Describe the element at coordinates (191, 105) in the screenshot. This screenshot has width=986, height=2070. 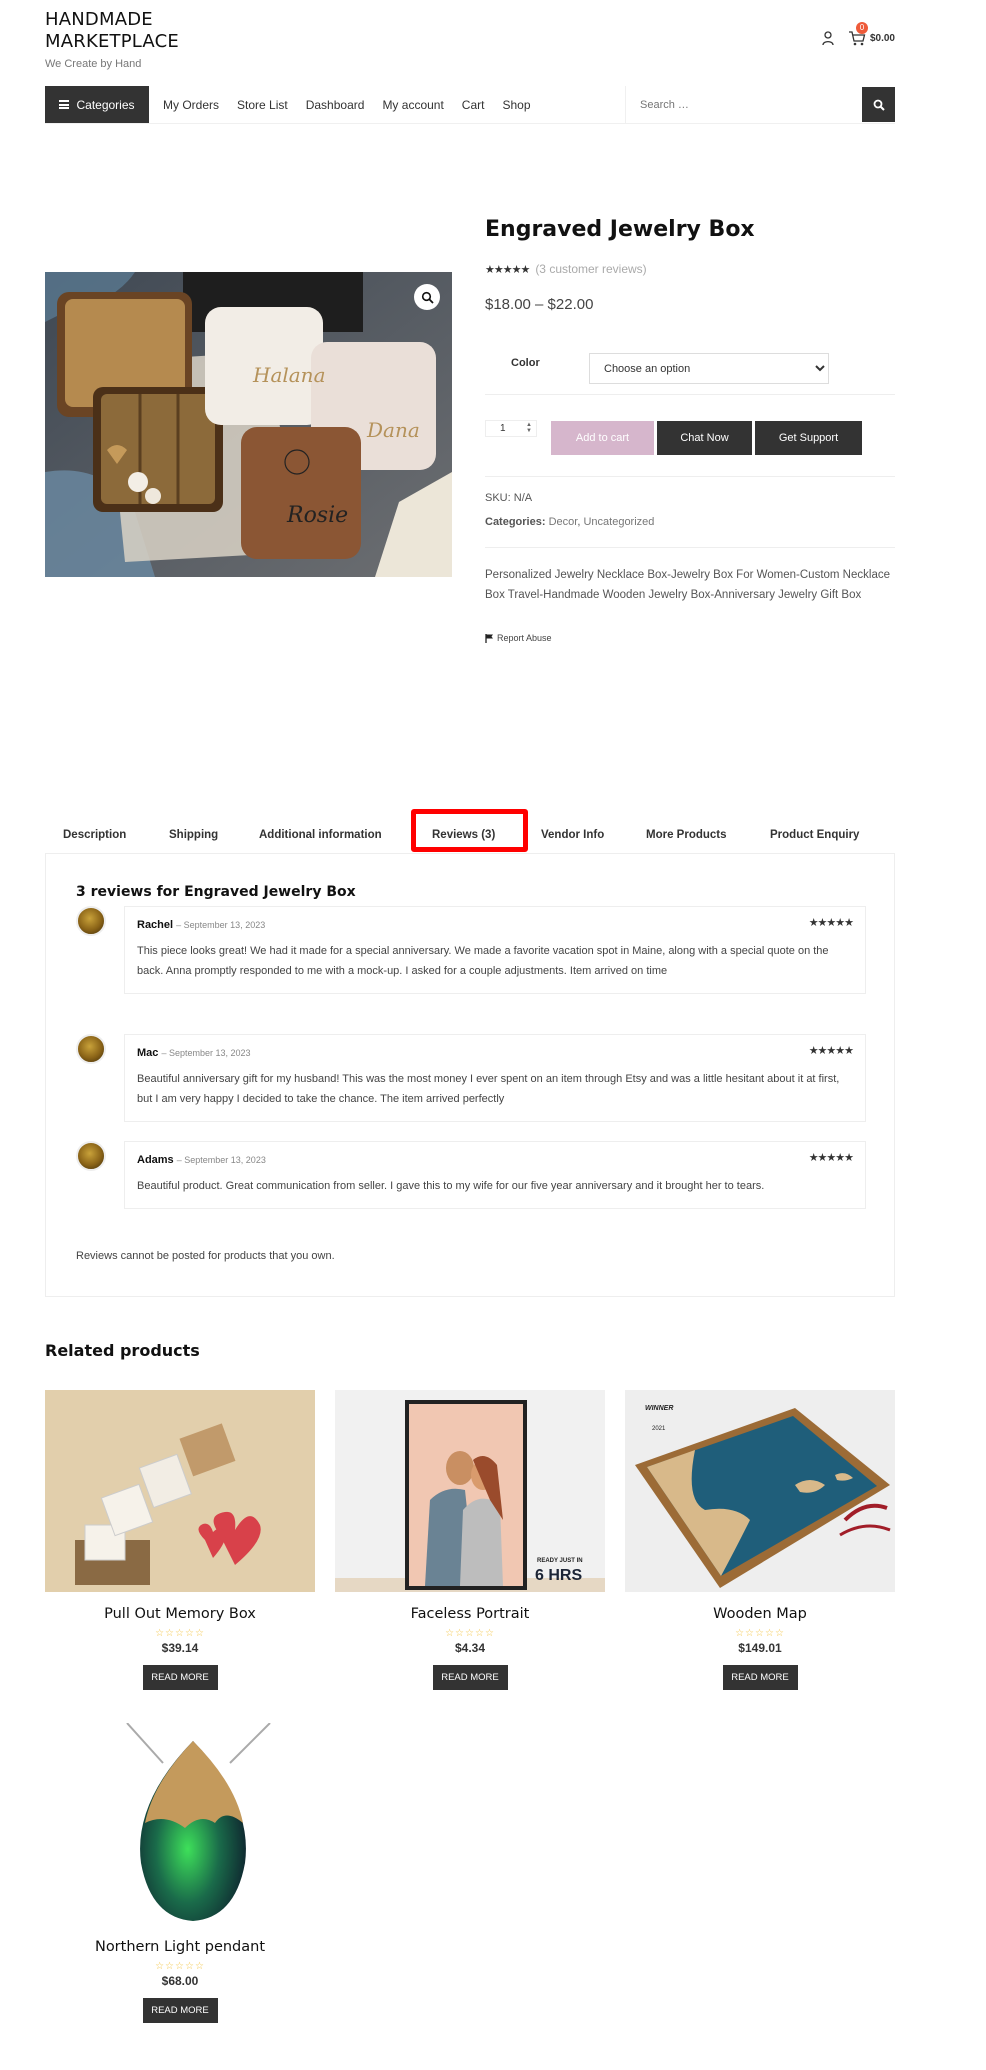
I see `nav-link-my-orders: My Orders` at that location.